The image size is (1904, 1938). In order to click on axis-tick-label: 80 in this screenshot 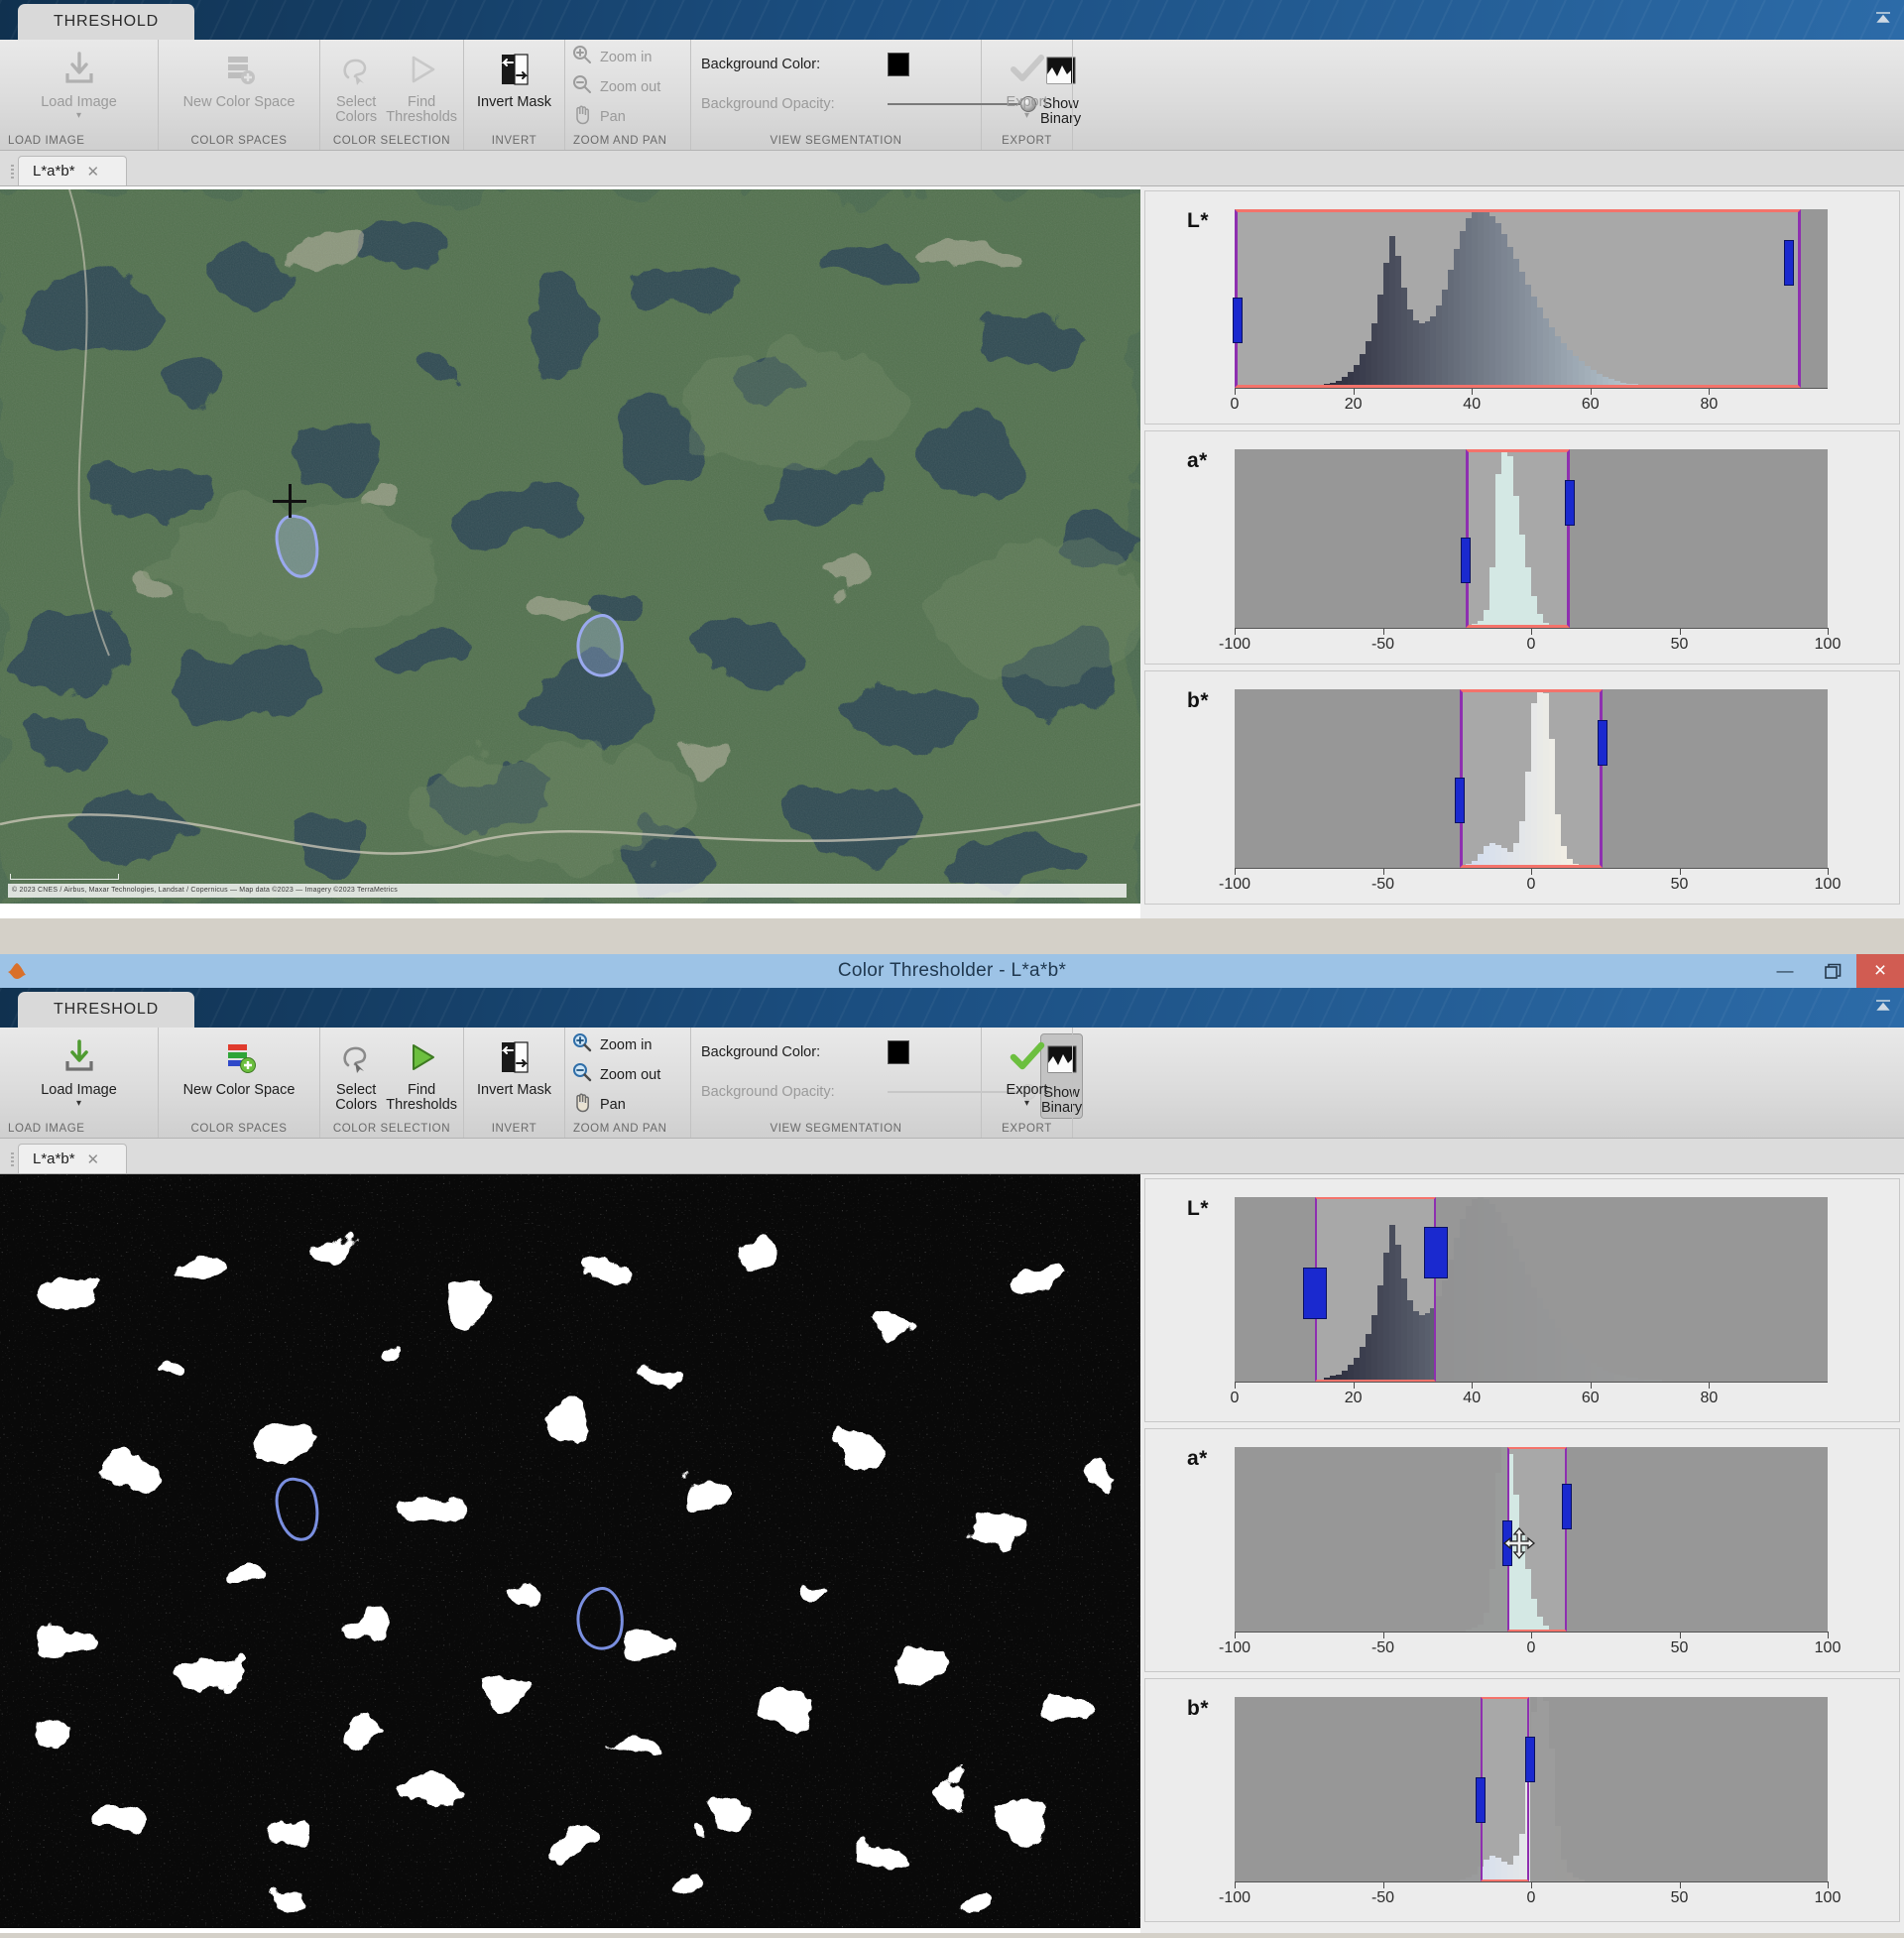, I will do `click(1709, 404)`.